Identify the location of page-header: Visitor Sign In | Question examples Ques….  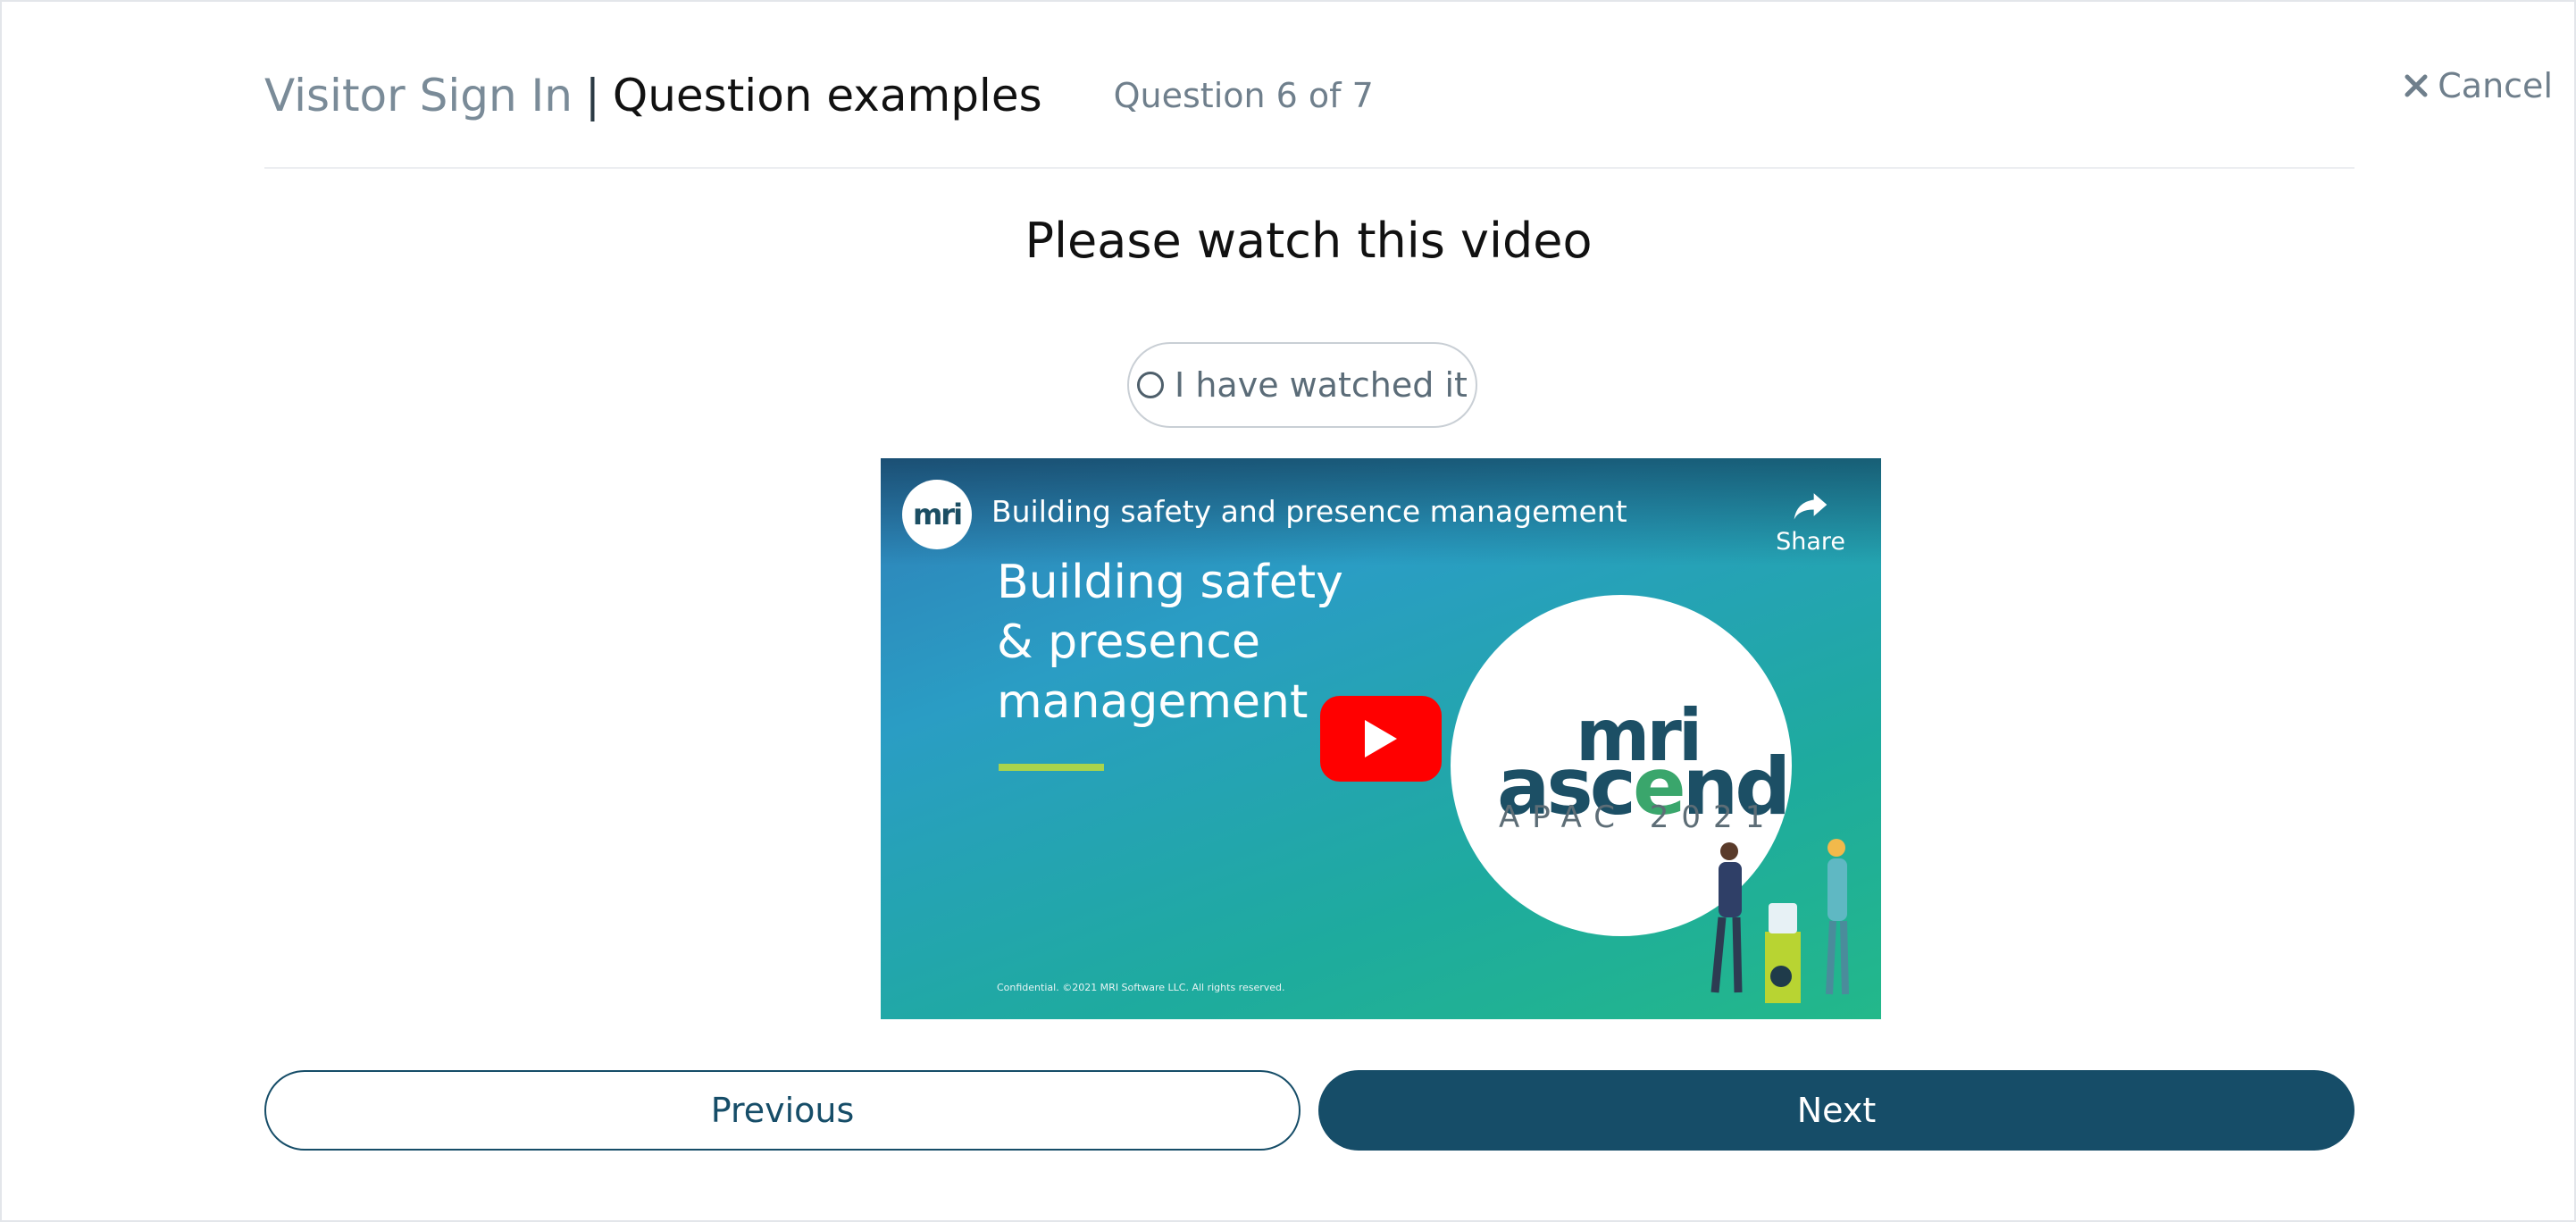
(819, 95).